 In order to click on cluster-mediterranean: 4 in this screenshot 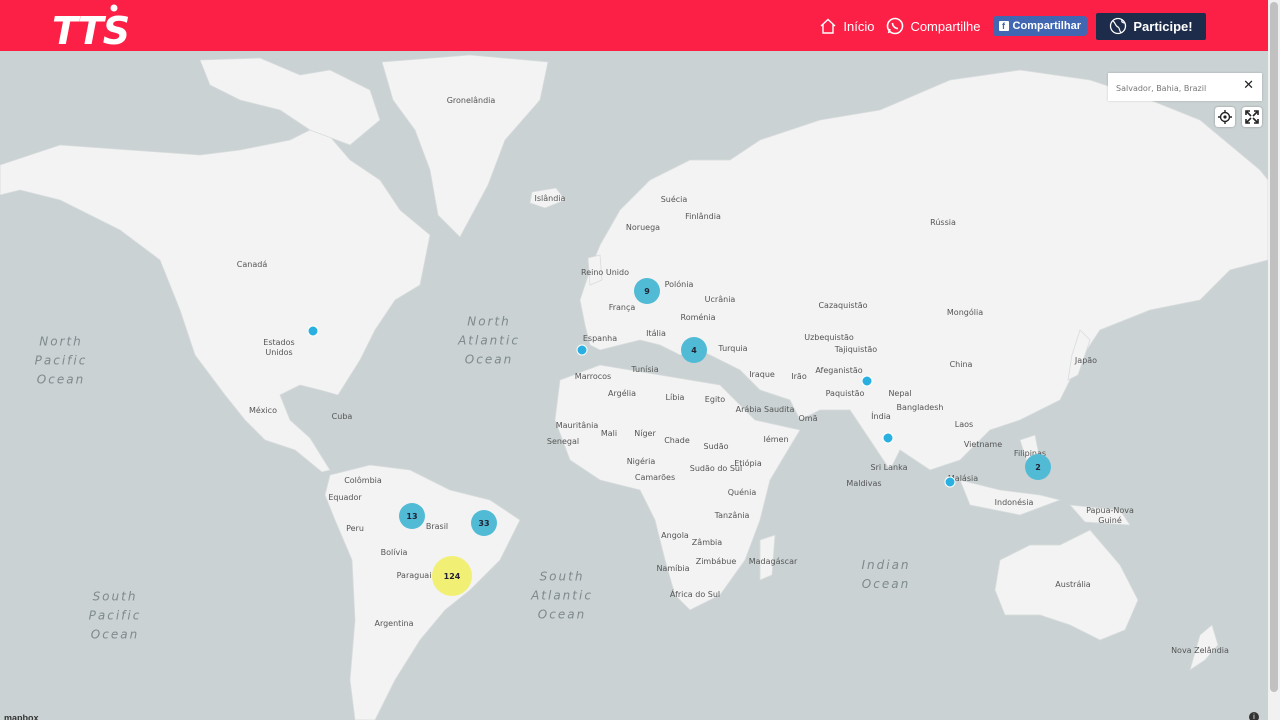, I will do `click(694, 350)`.